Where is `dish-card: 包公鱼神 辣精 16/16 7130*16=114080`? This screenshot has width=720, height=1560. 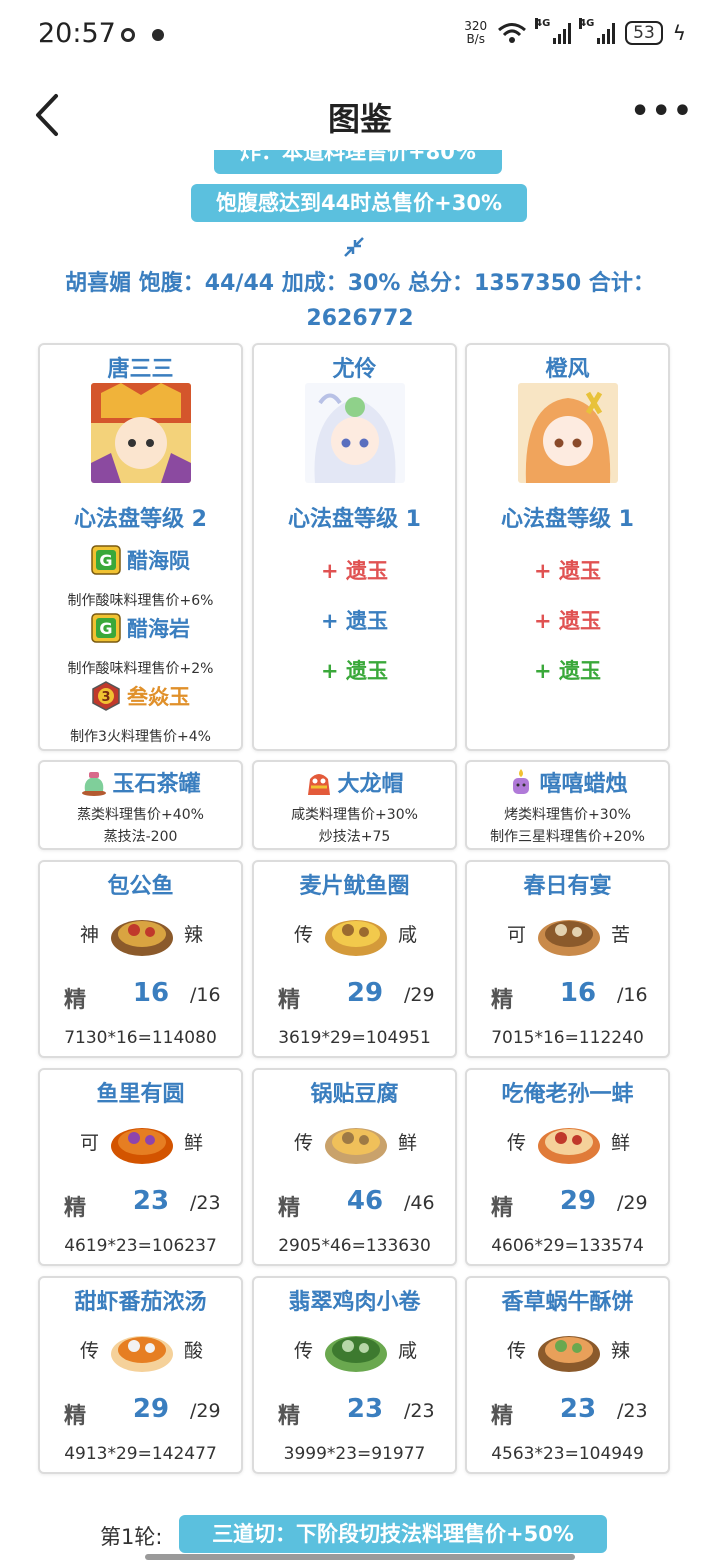 dish-card: 包公鱼神 辣精 16/16 7130*16=114080 is located at coordinates (140, 959).